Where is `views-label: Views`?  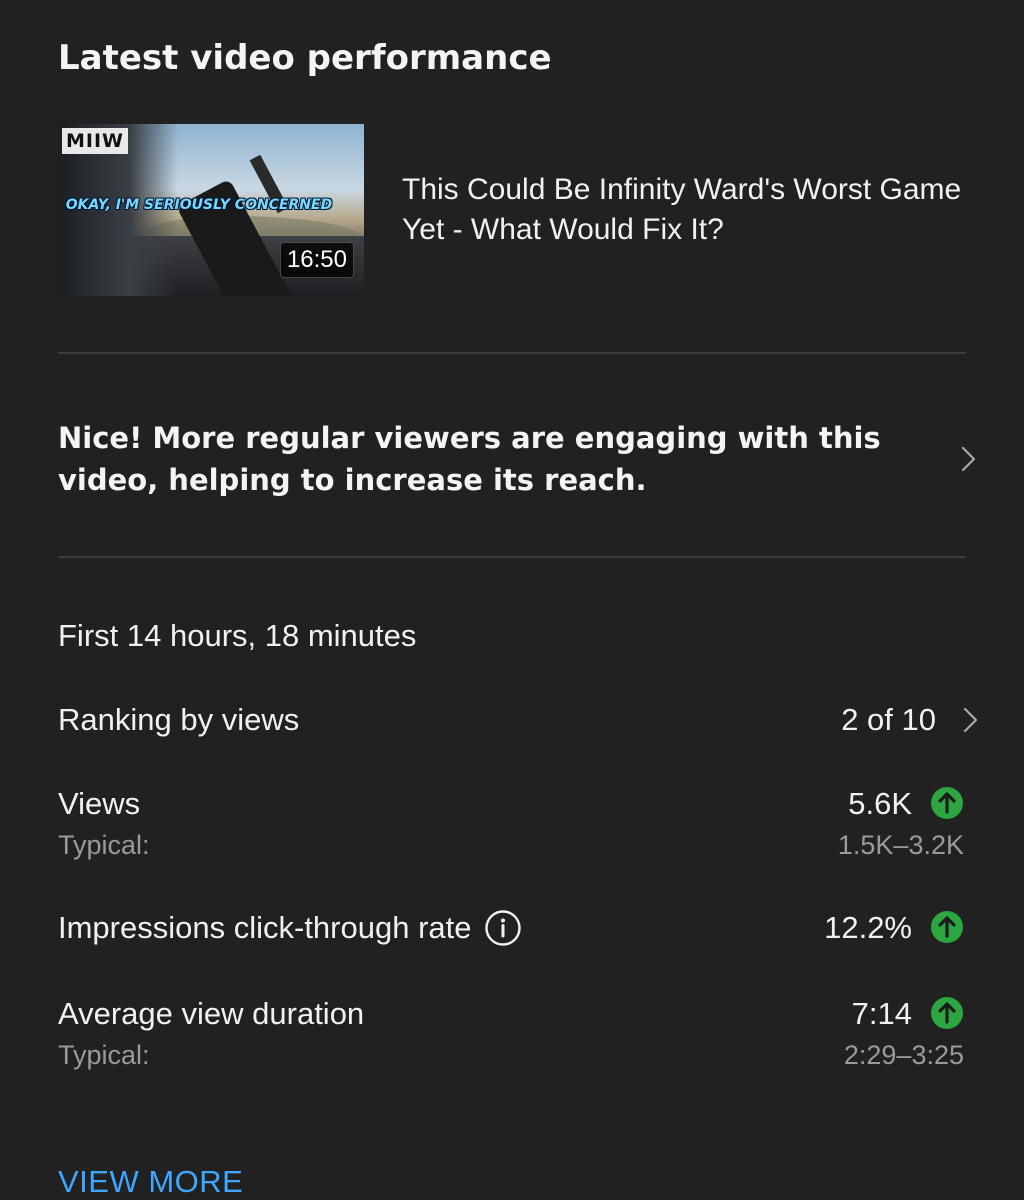 views-label: Views is located at coordinates (99, 803).